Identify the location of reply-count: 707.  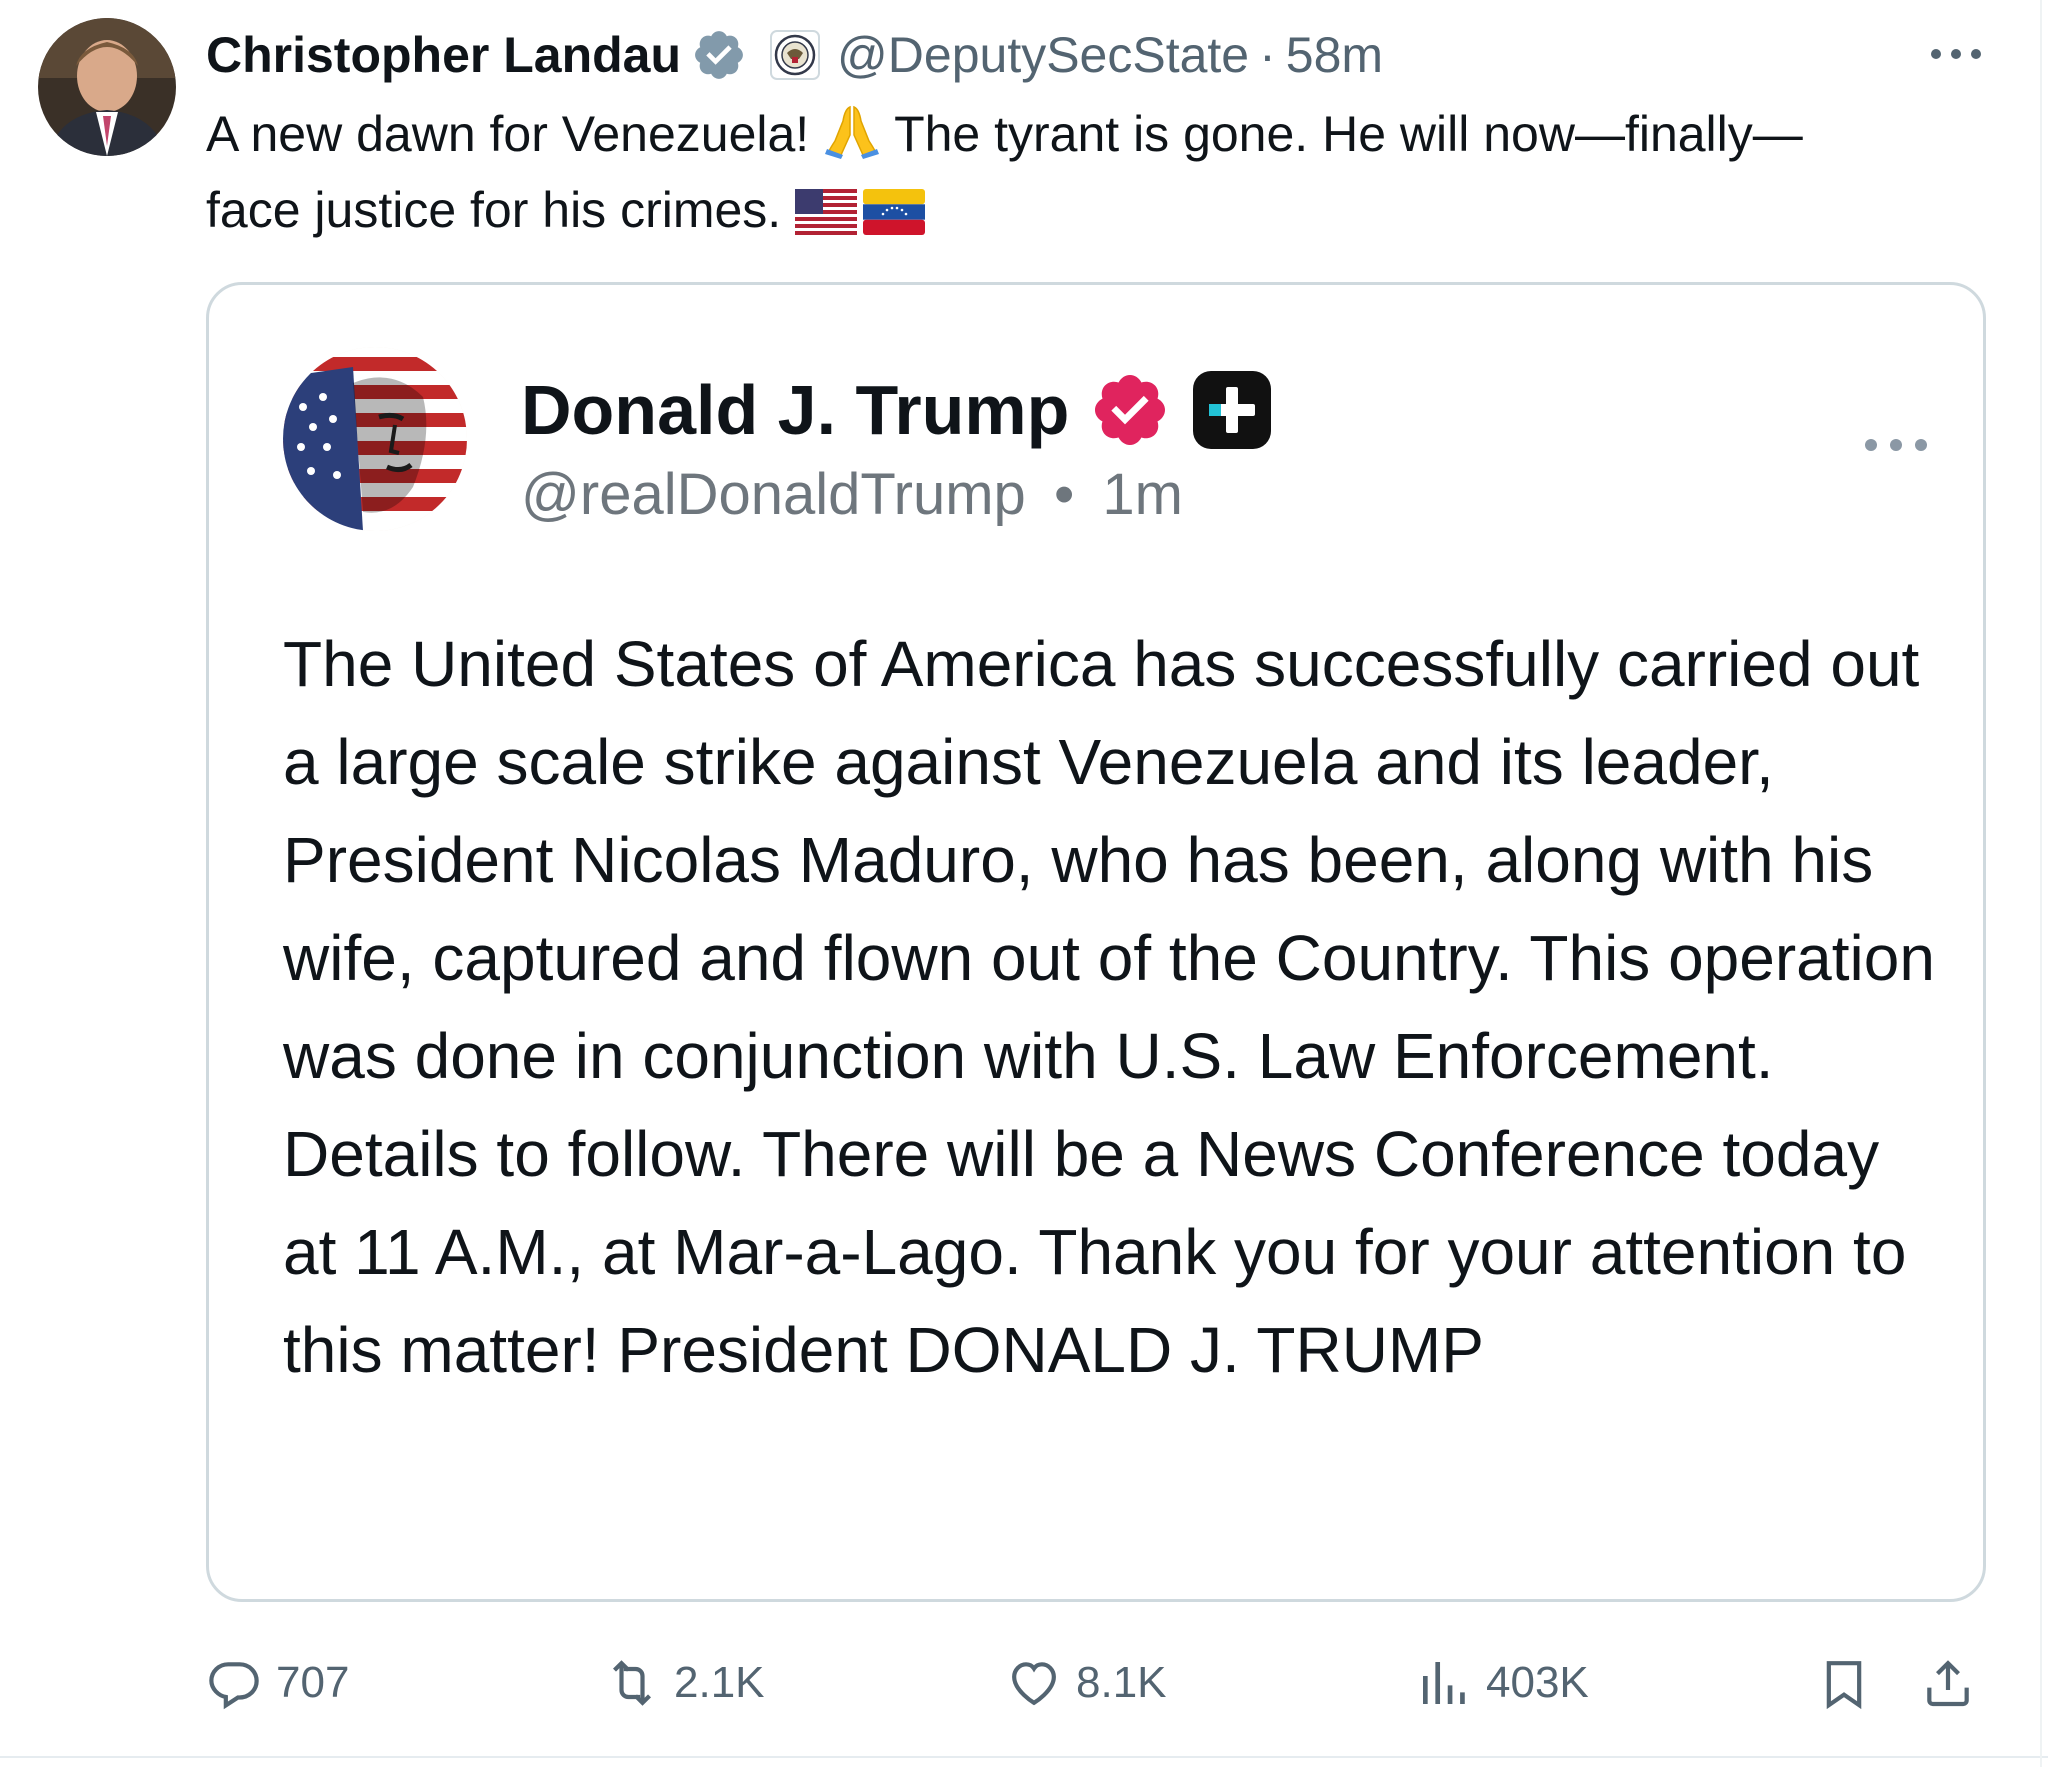
(313, 1682).